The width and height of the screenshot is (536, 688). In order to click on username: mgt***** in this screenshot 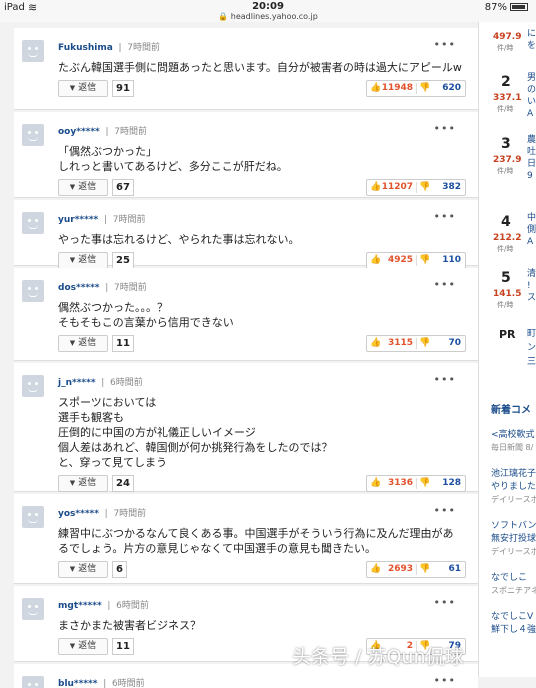, I will do `click(80, 606)`.